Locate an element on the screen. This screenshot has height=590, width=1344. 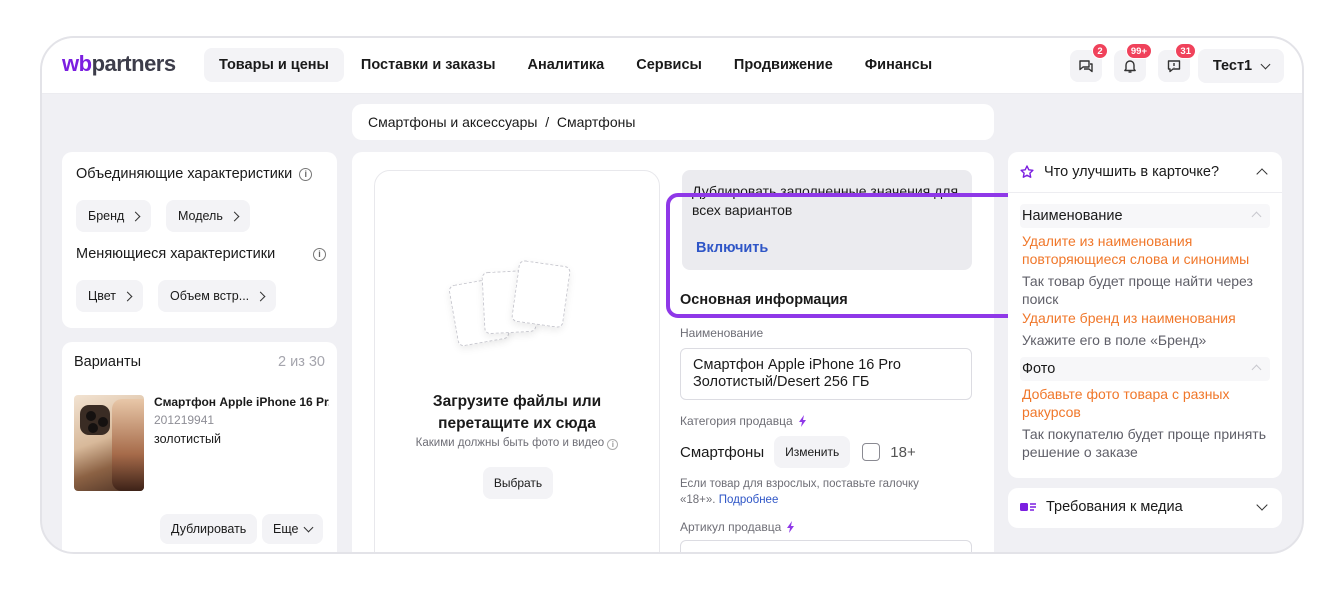
choose-files-button: Выбрать is located at coordinates (518, 483).